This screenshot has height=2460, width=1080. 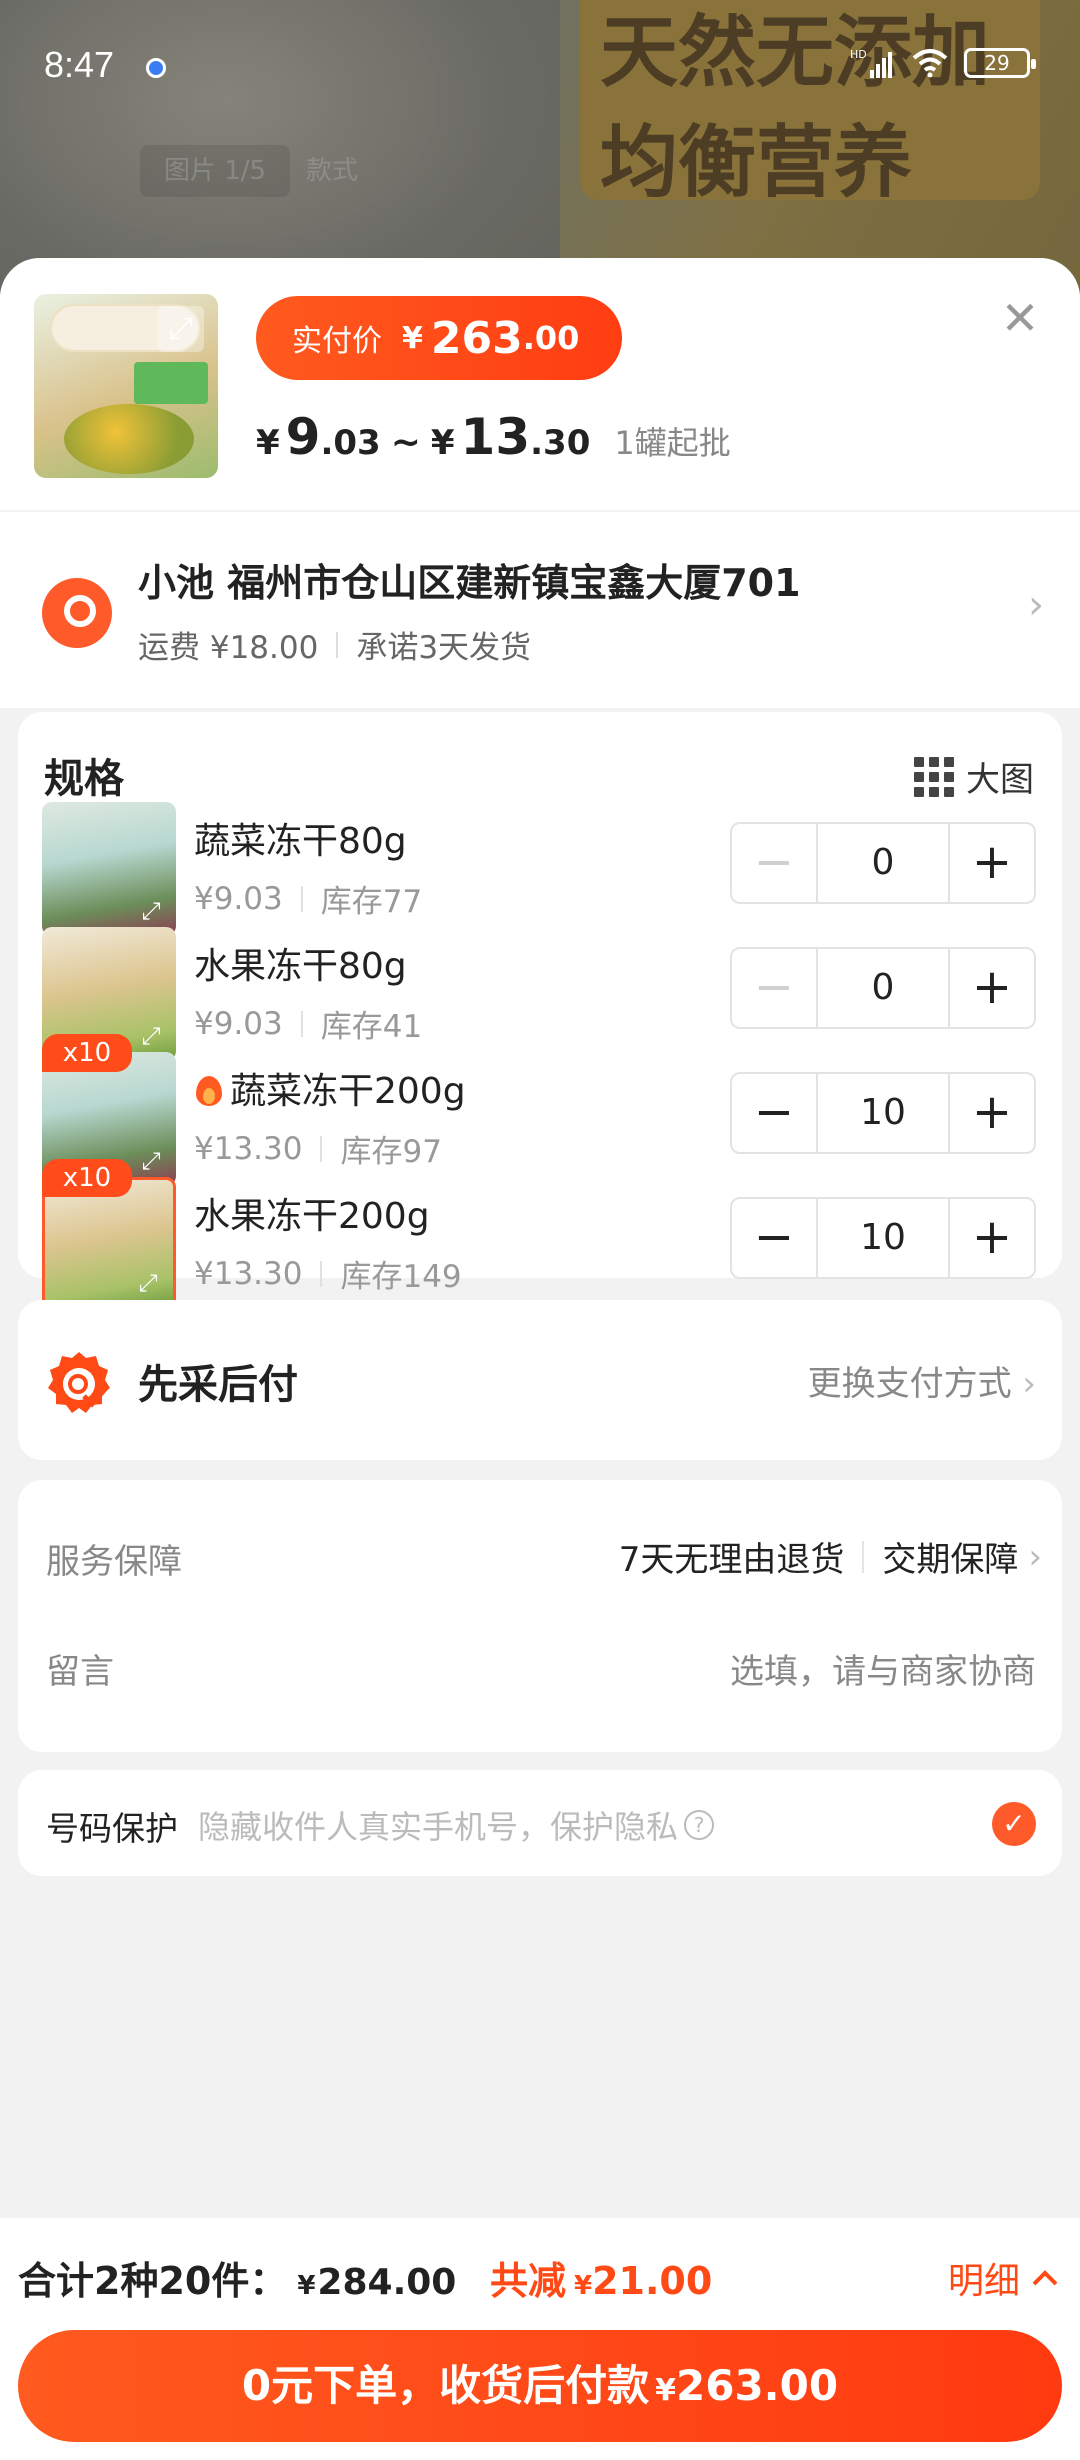 I want to click on cta-text: 0元下单，收货后付款, so click(x=445, y=2385).